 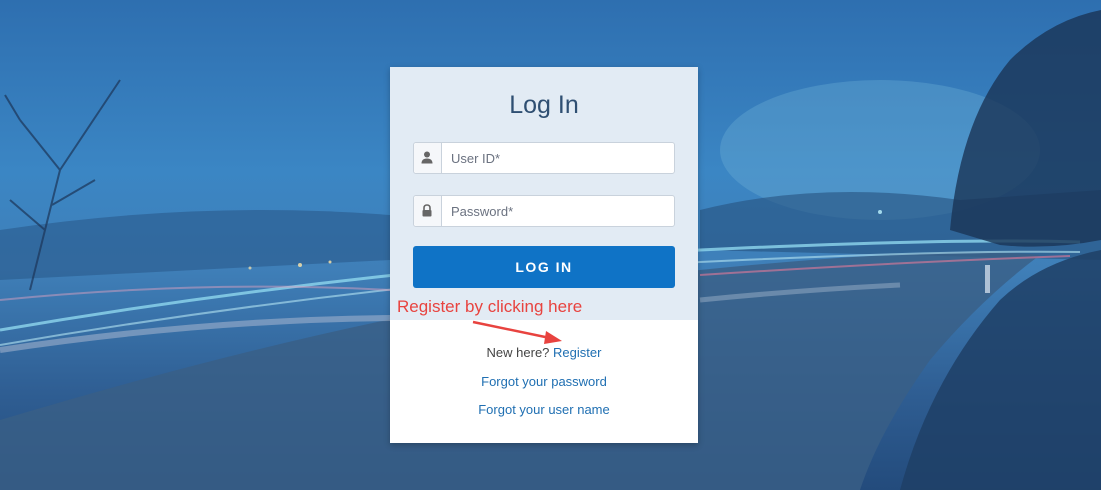 I want to click on new-here-label: New here?, so click(x=518, y=352).